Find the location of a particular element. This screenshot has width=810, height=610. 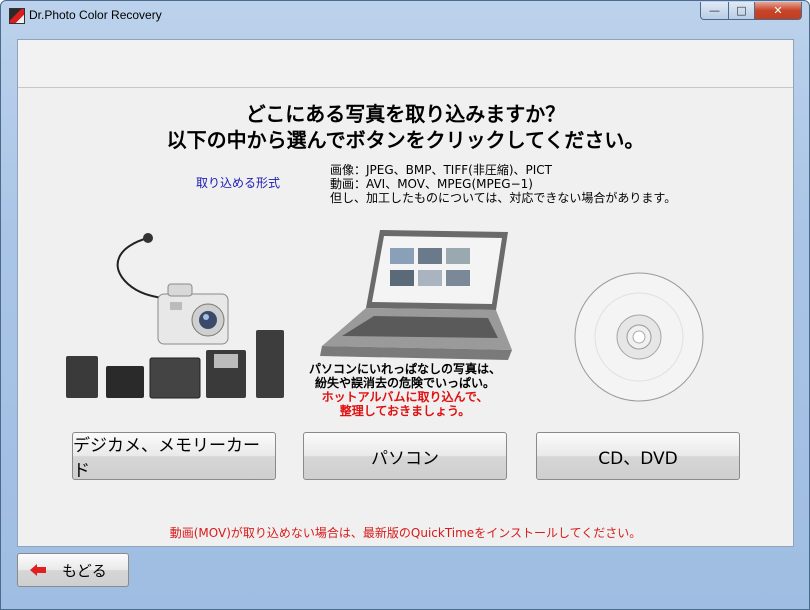

back-arrow-icon is located at coordinates (38, 570).